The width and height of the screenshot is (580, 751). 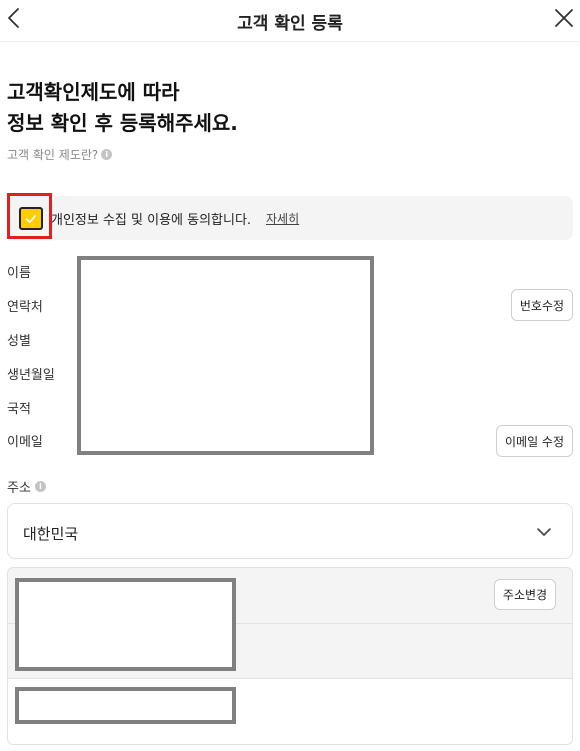 What do you see at coordinates (25, 307) in the screenshot?
I see `phone-label: 연락처` at bounding box center [25, 307].